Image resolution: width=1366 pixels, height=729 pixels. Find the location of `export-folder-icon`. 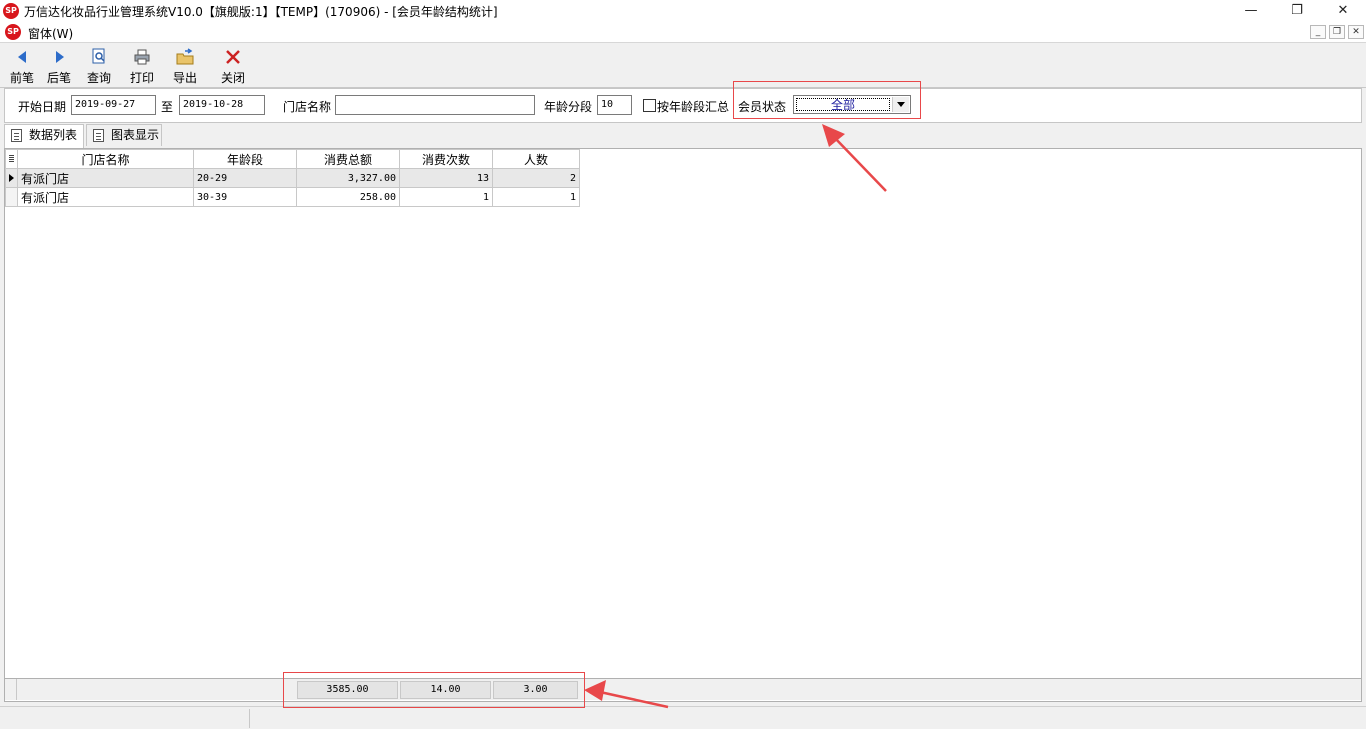

export-folder-icon is located at coordinates (185, 57).